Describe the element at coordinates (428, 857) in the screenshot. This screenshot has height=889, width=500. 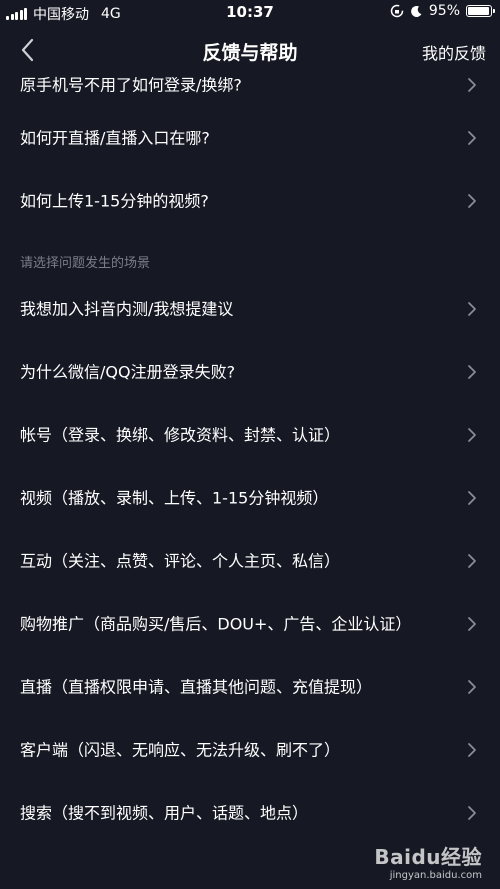
I see `watermark-brand: Baidu经验` at that location.